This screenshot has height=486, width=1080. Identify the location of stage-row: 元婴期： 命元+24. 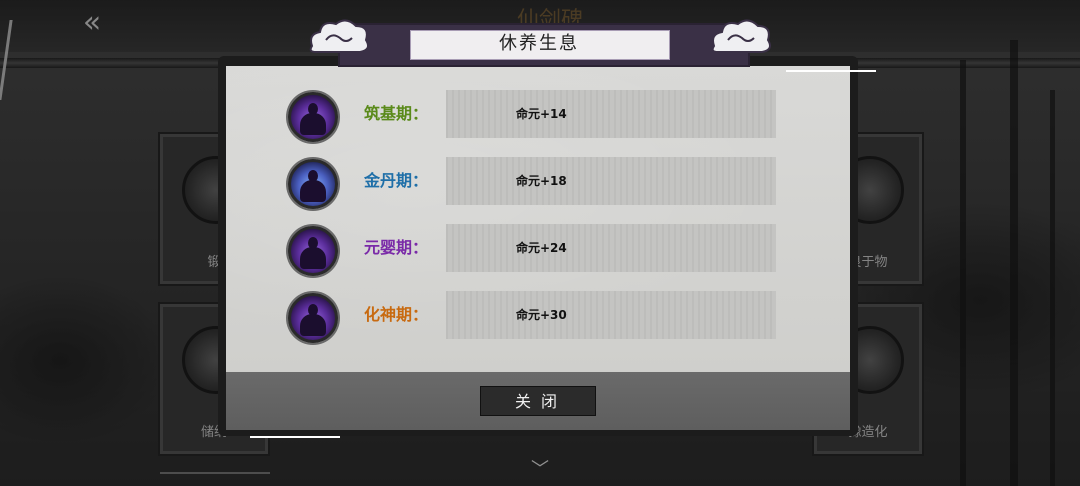
(530, 252).